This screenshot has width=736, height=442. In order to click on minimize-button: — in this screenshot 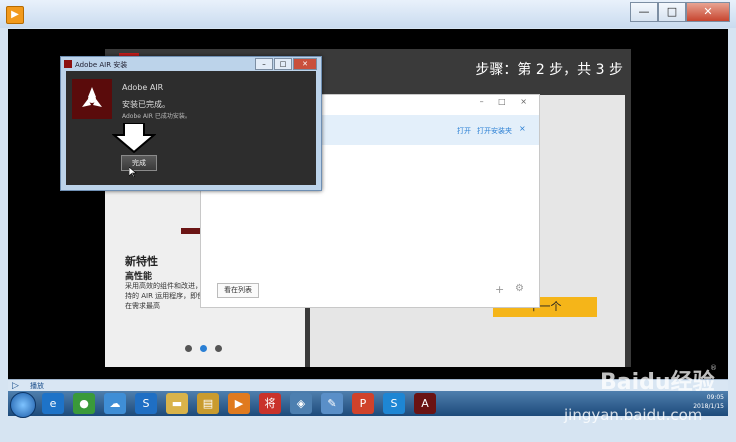, I will do `click(644, 12)`.